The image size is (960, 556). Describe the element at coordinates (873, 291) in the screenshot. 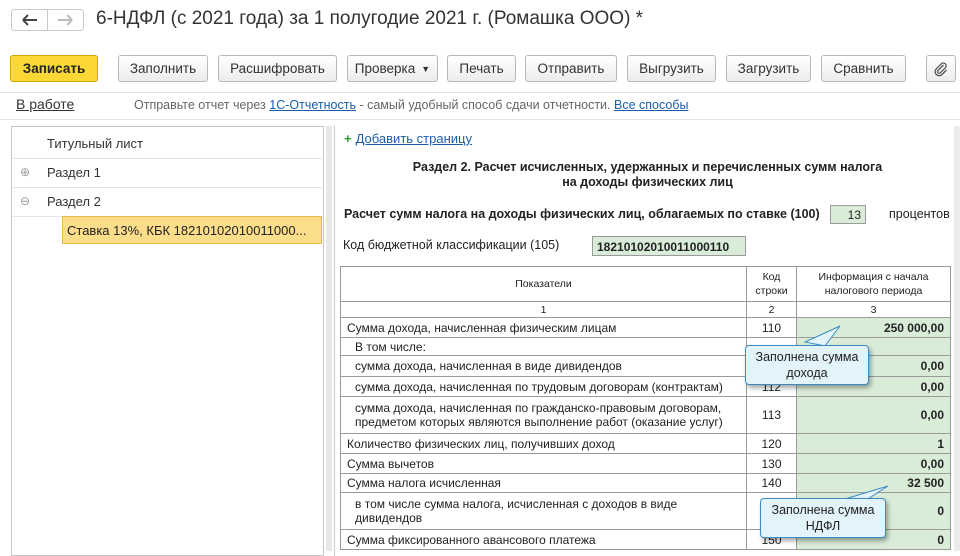

I see `header-info-line-2: налогового периода` at that location.